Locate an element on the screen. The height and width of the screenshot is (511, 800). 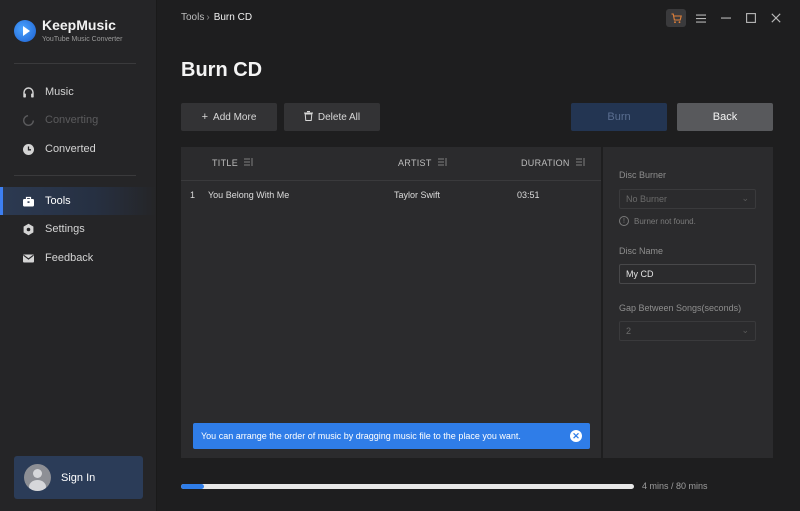
spinner-icon is located at coordinates (28, 120).